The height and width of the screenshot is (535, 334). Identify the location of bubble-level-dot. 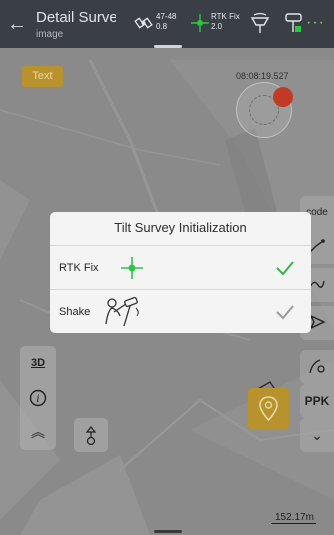
(283, 97).